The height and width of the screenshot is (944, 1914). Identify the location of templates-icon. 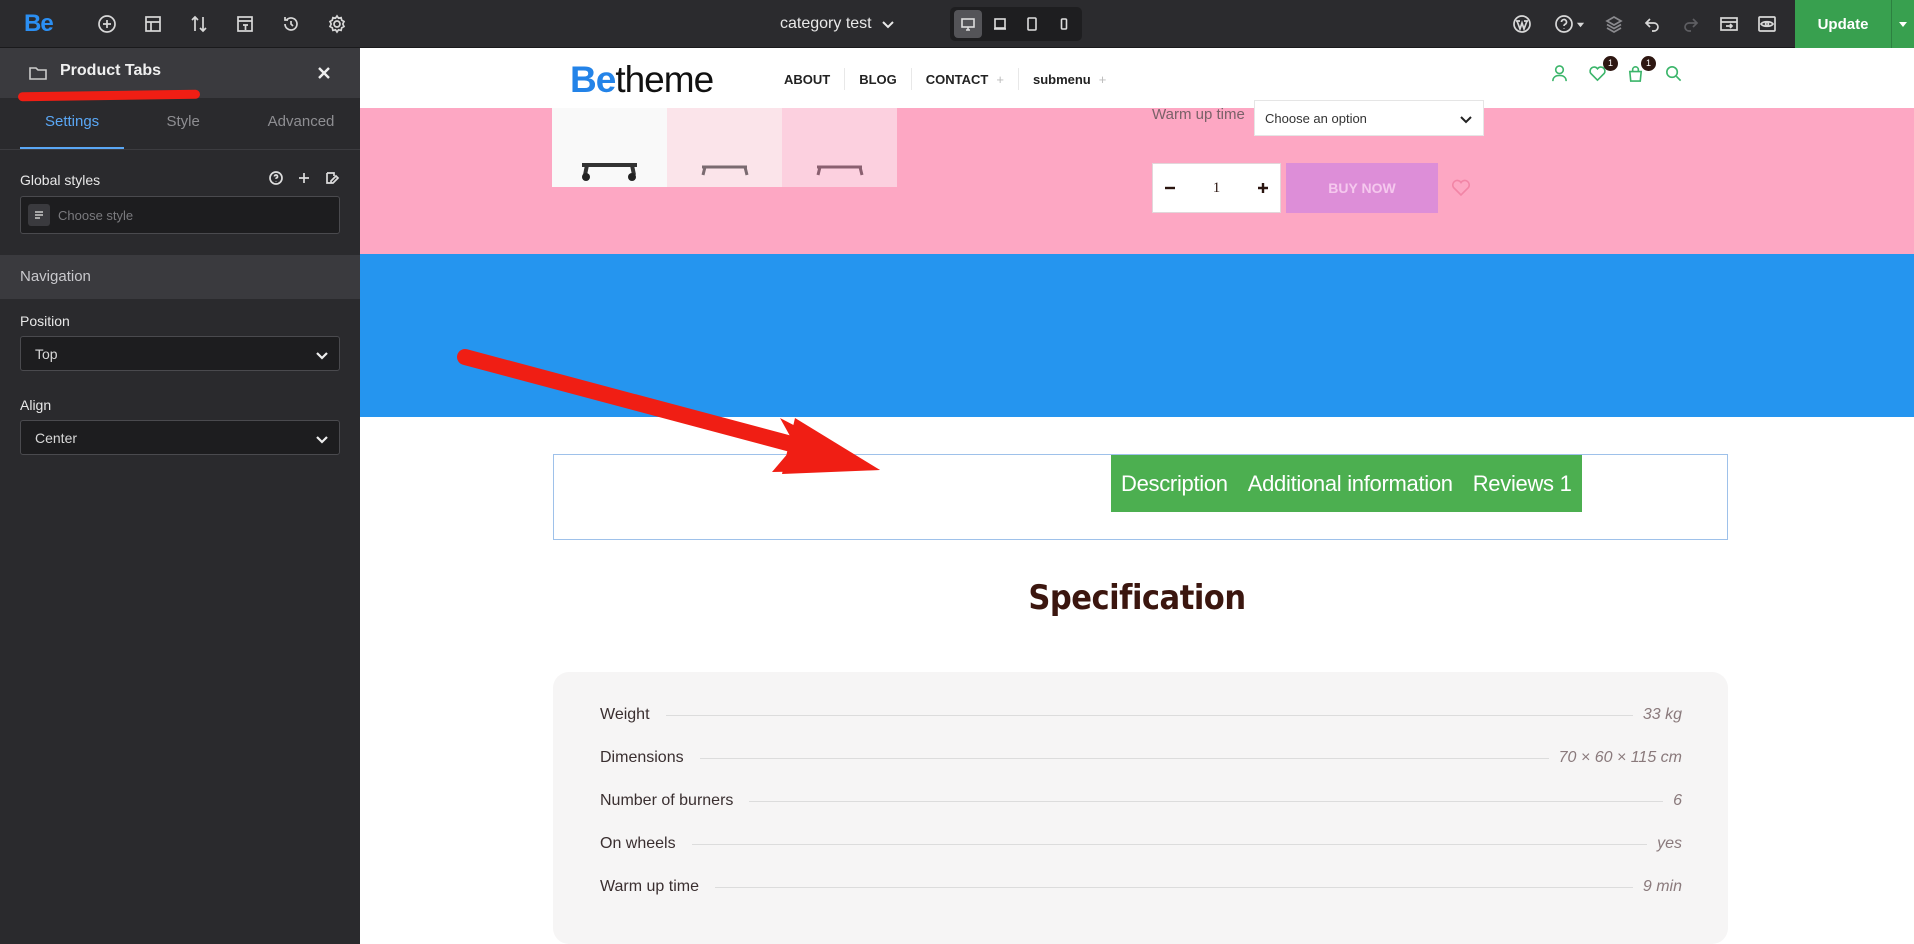
(245, 24).